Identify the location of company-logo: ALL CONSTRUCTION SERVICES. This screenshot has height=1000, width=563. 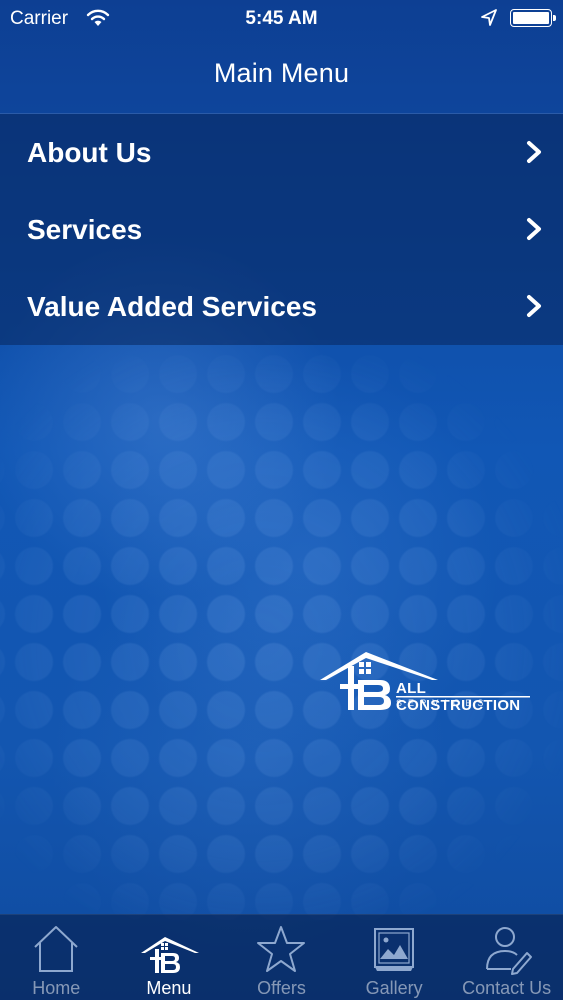
(426, 680).